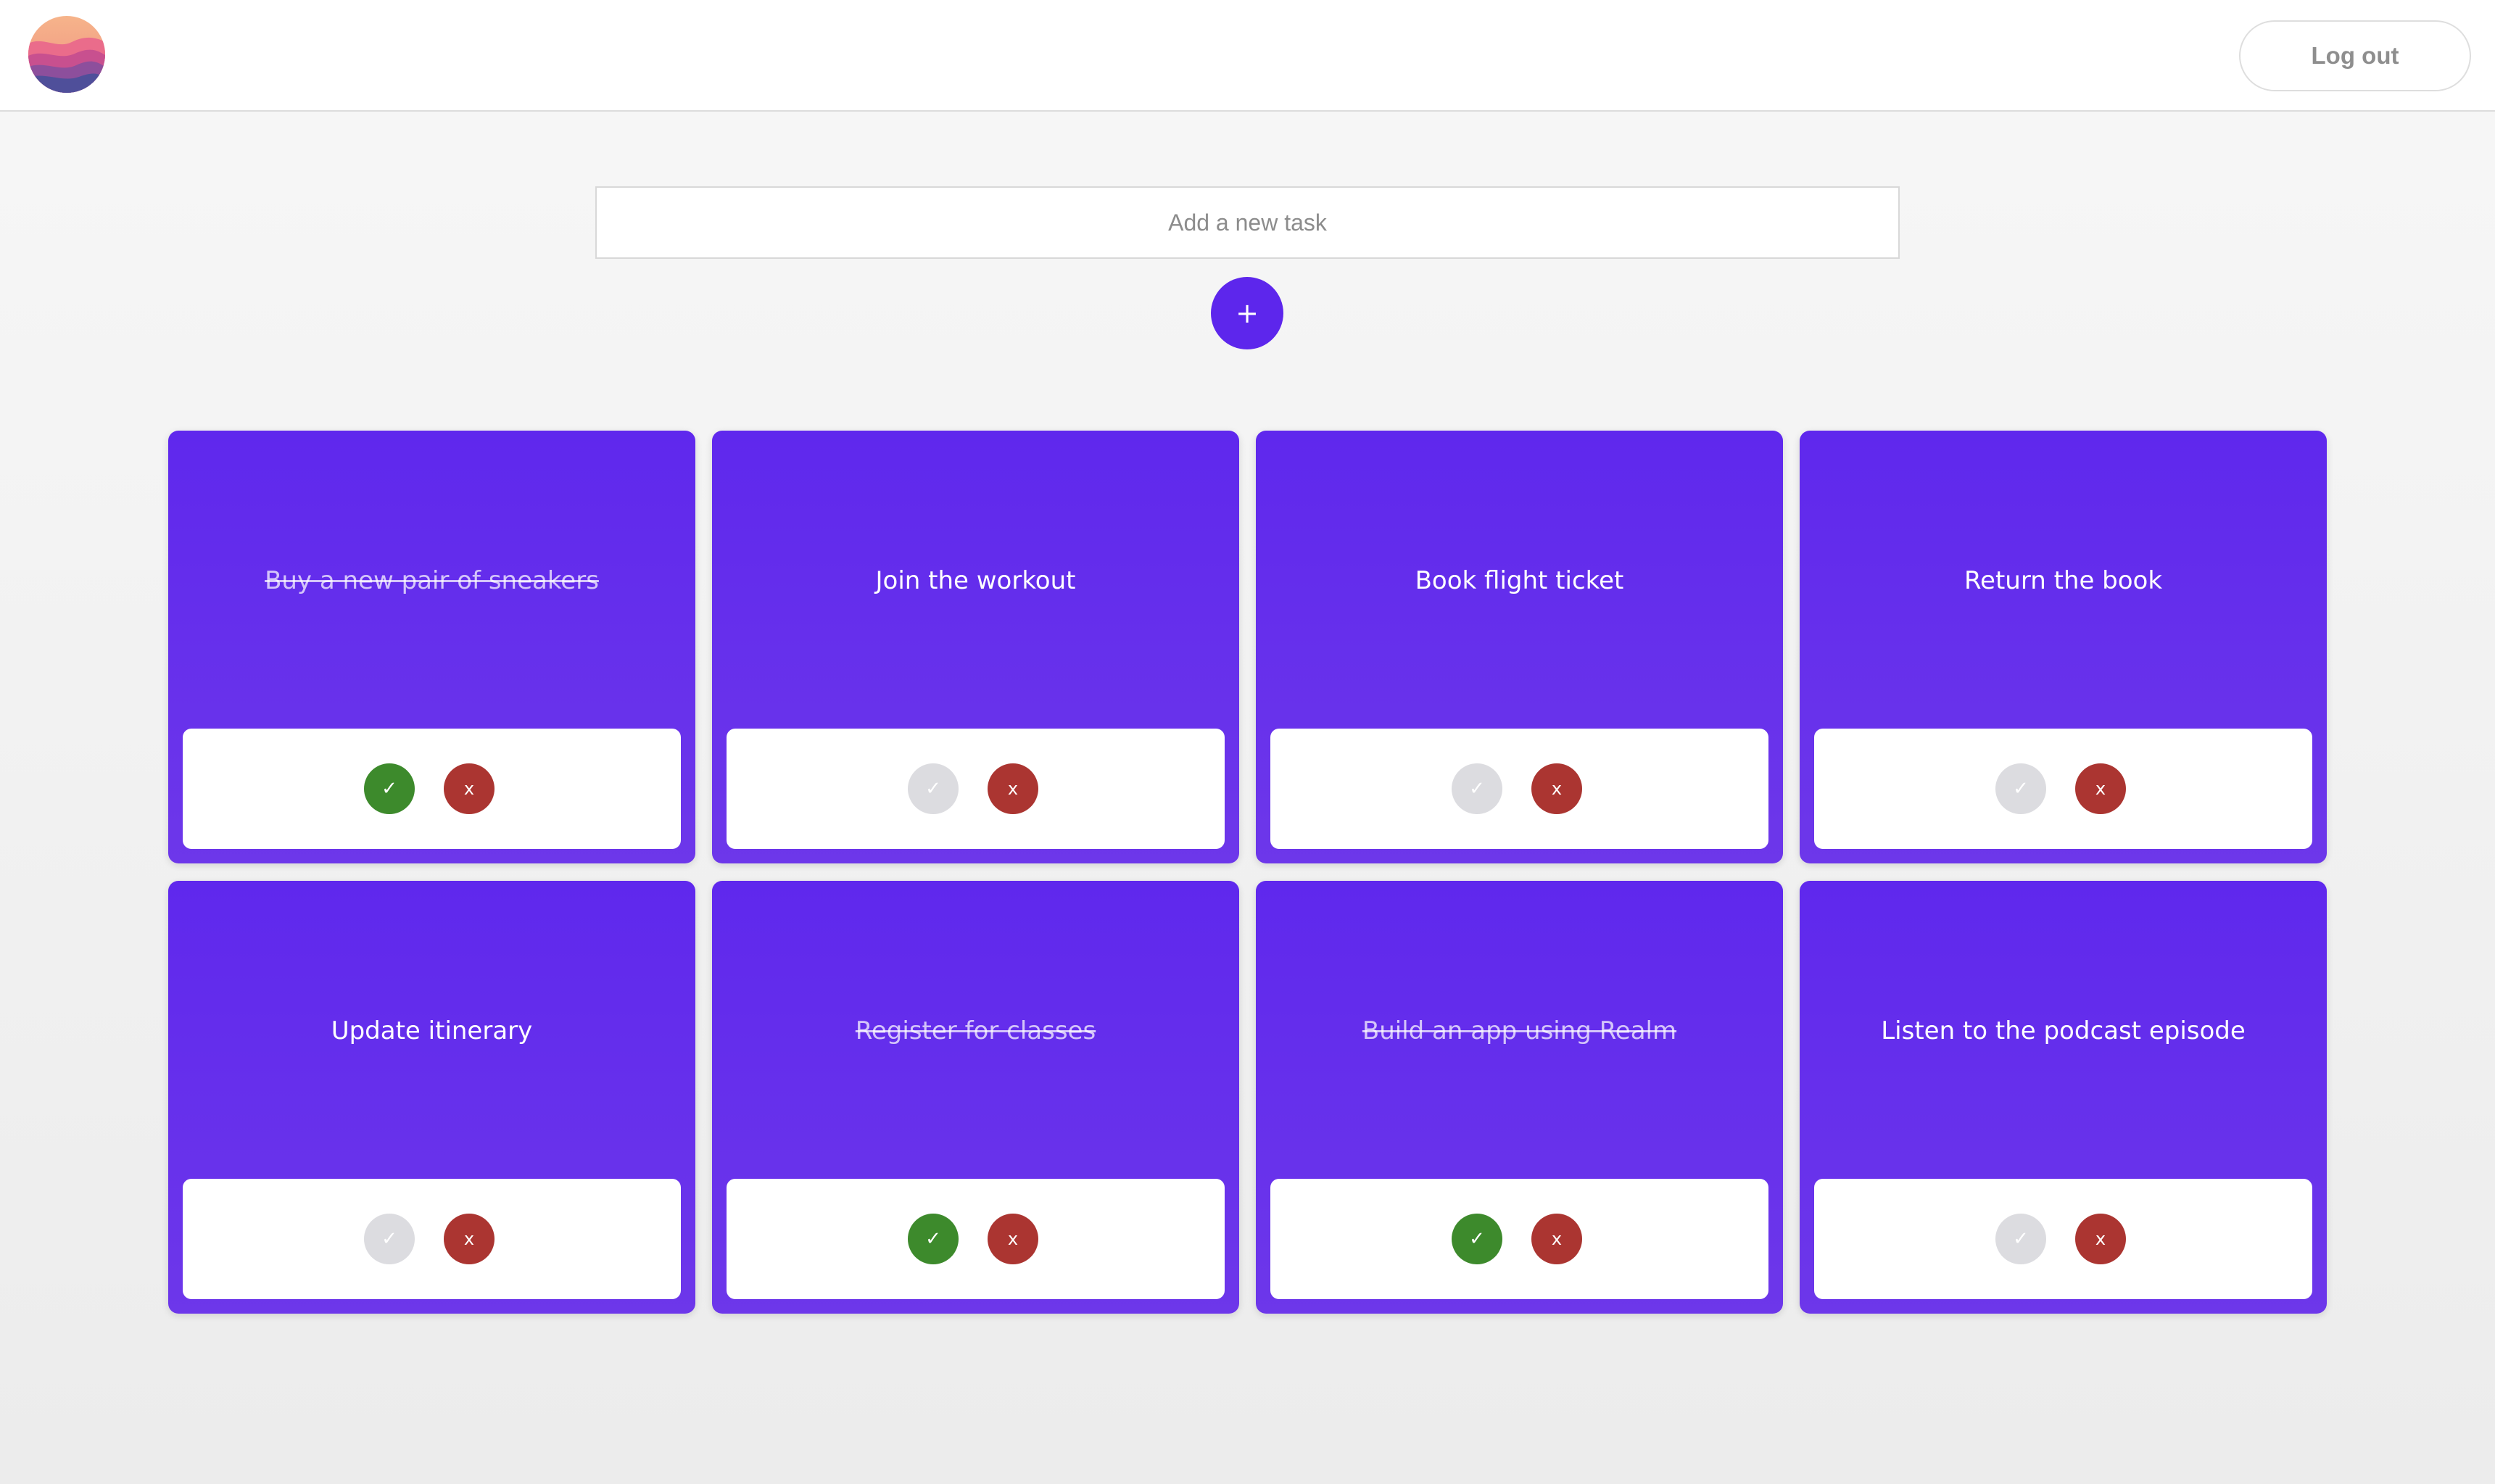  Describe the element at coordinates (975, 580) in the screenshot. I see `task-title: Join the workout` at that location.